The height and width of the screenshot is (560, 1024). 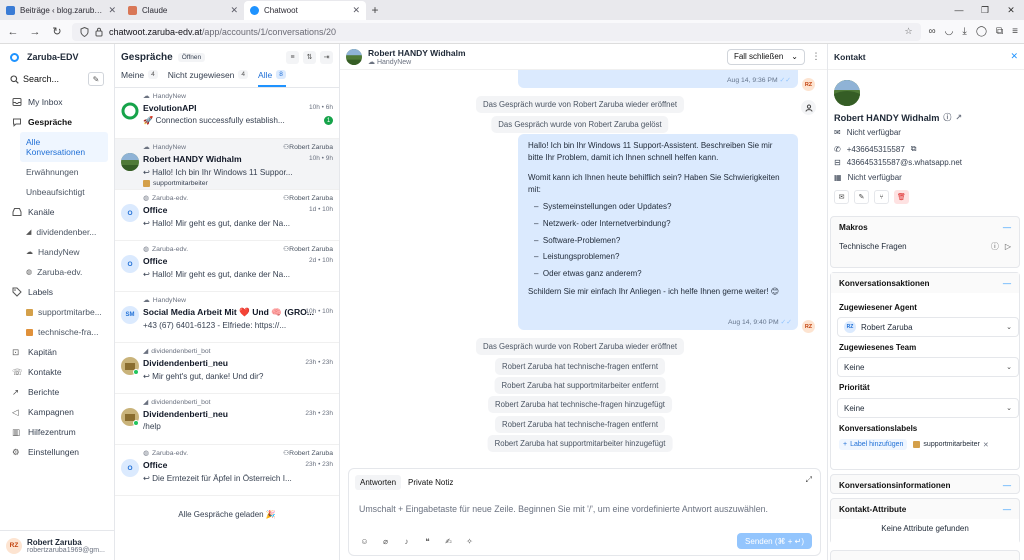 What do you see at coordinates (57, 292) in the screenshot?
I see `sidebar-item-labels: Labels` at bounding box center [57, 292].